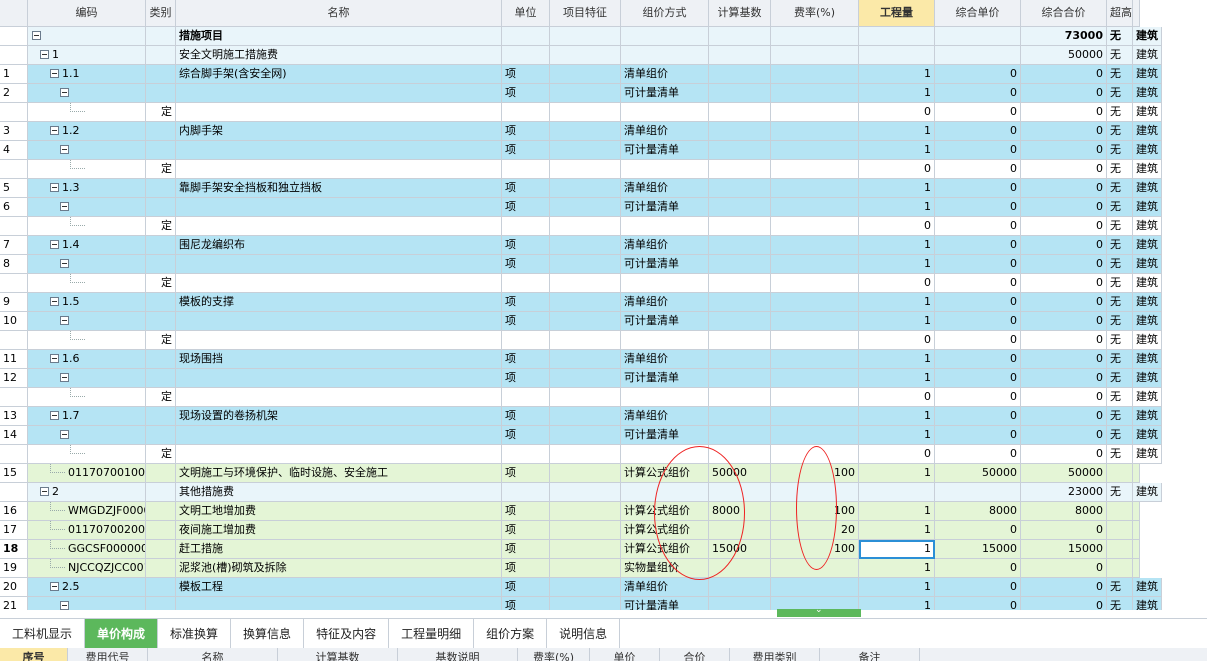 The image size is (1207, 661). I want to click on table-row: 14 项可计量清单 1 0 0 无建筑, so click(603, 435).